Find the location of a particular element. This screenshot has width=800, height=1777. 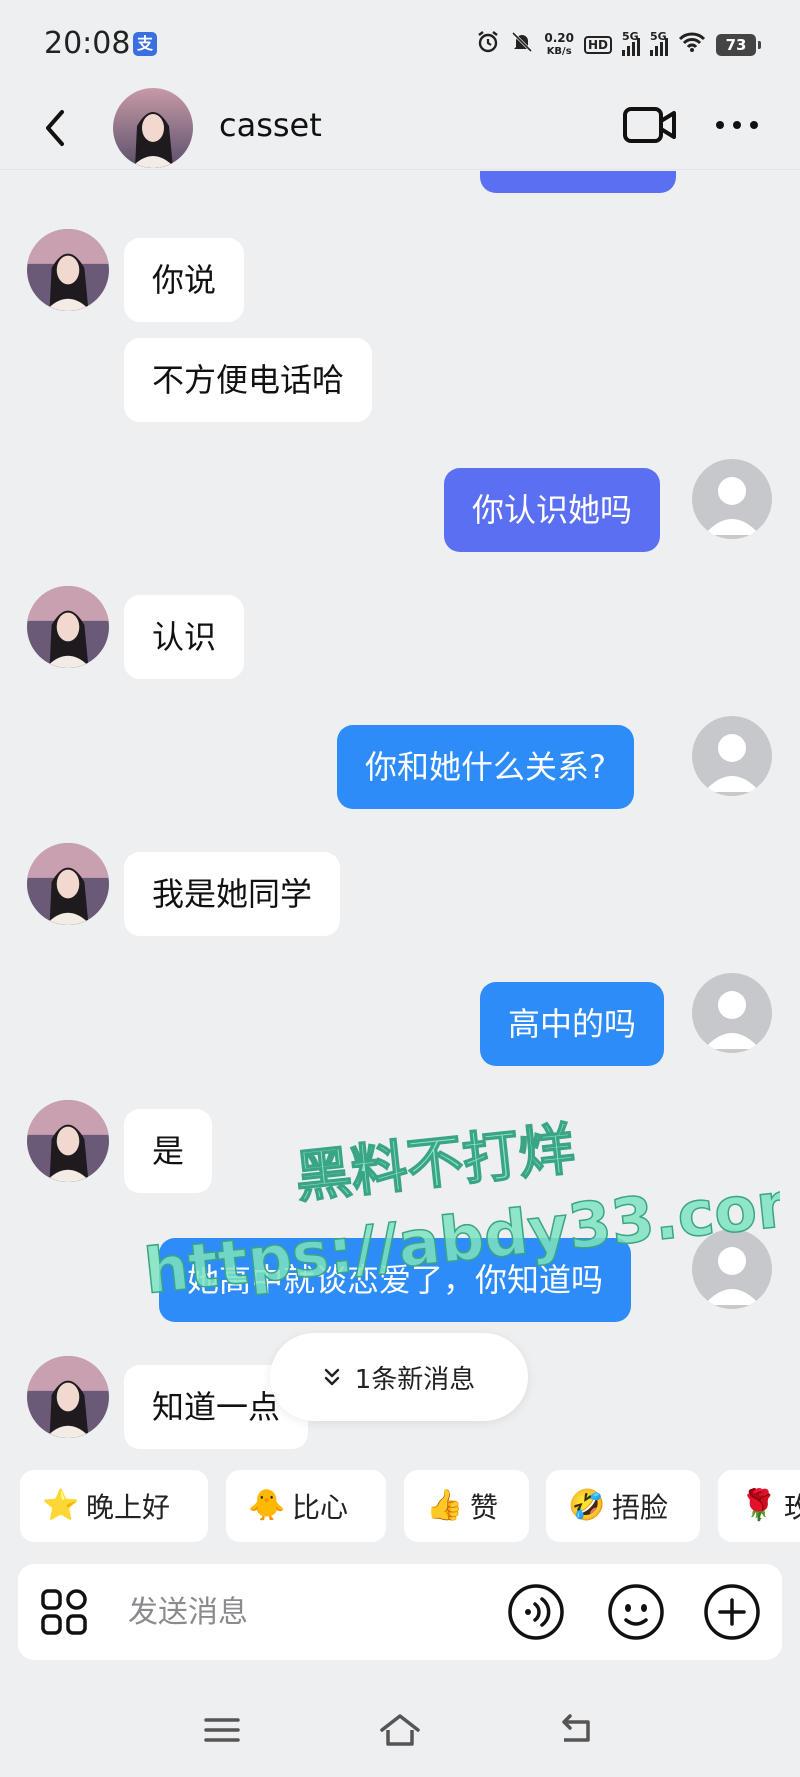

quick-reply-label: 比心 is located at coordinates (320, 1507).